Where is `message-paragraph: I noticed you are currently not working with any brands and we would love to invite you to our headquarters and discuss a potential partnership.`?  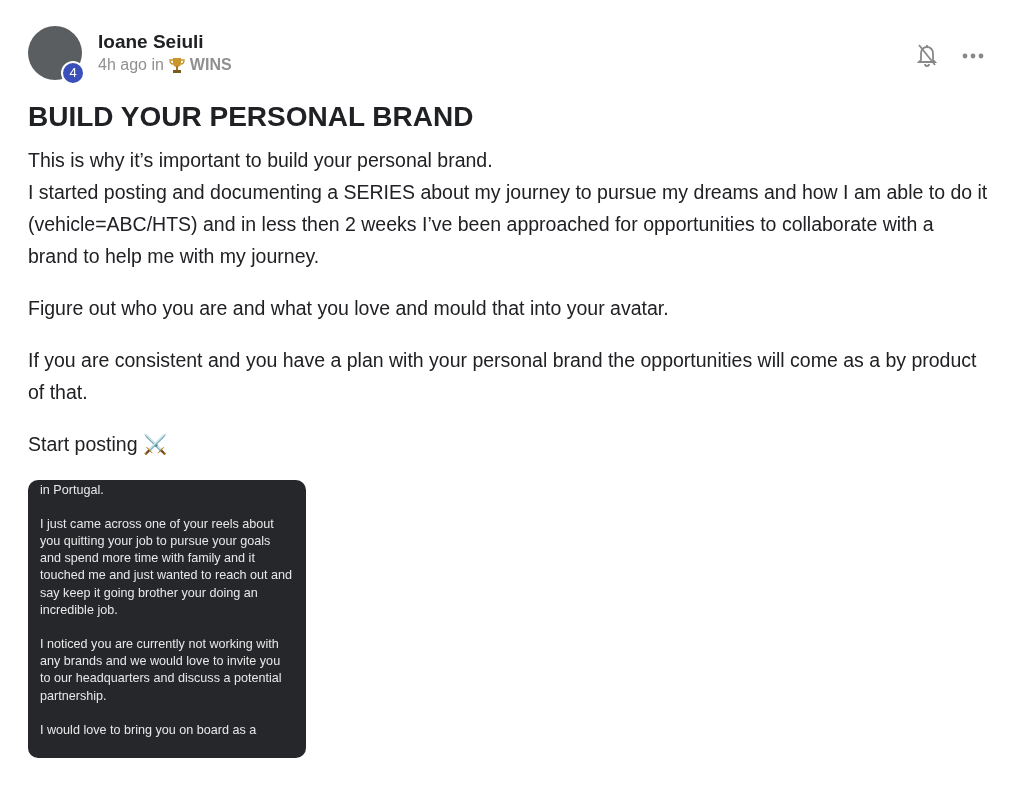
message-paragraph: I noticed you are currently not working with any brands and we would love to invite you to our headquarters and discuss a potential partnership. is located at coordinates (161, 670).